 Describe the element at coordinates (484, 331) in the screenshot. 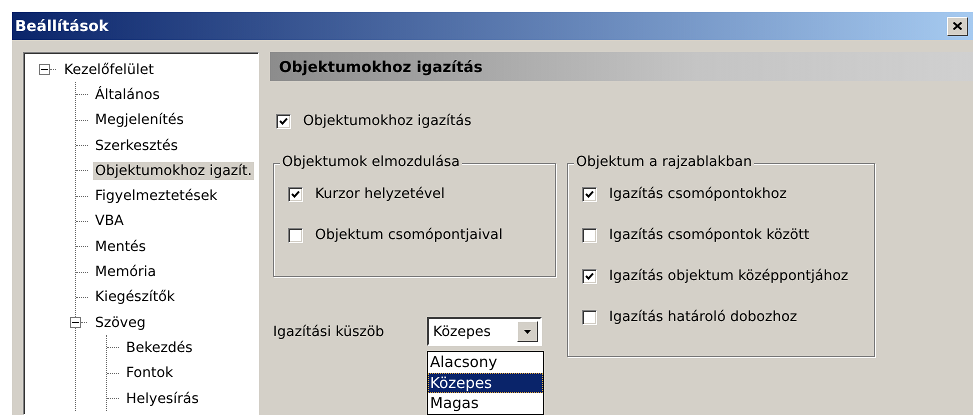

I see `threshold-dropdown: Közepes` at that location.